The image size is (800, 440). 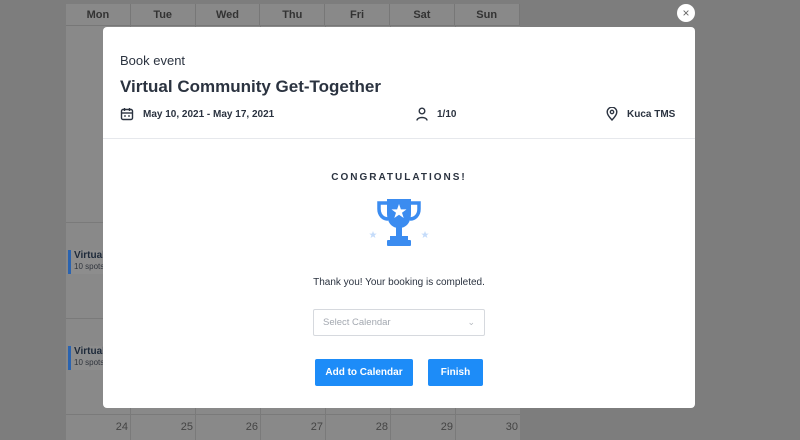 I want to click on weekday-fri: Fri, so click(x=357, y=15).